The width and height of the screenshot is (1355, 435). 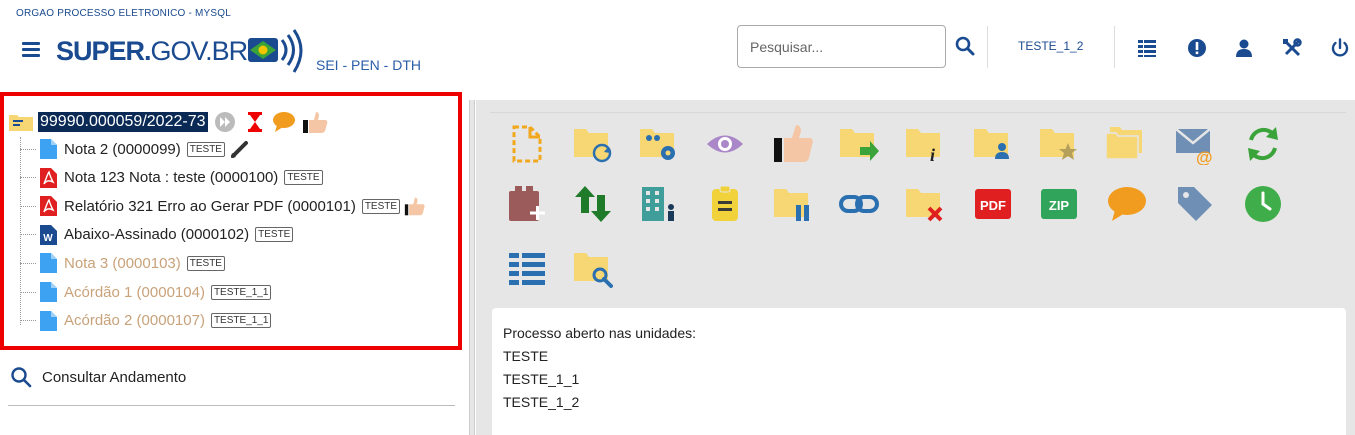 What do you see at coordinates (134, 292) in the screenshot?
I see `document-label: Acórdão 1 (0000104)` at bounding box center [134, 292].